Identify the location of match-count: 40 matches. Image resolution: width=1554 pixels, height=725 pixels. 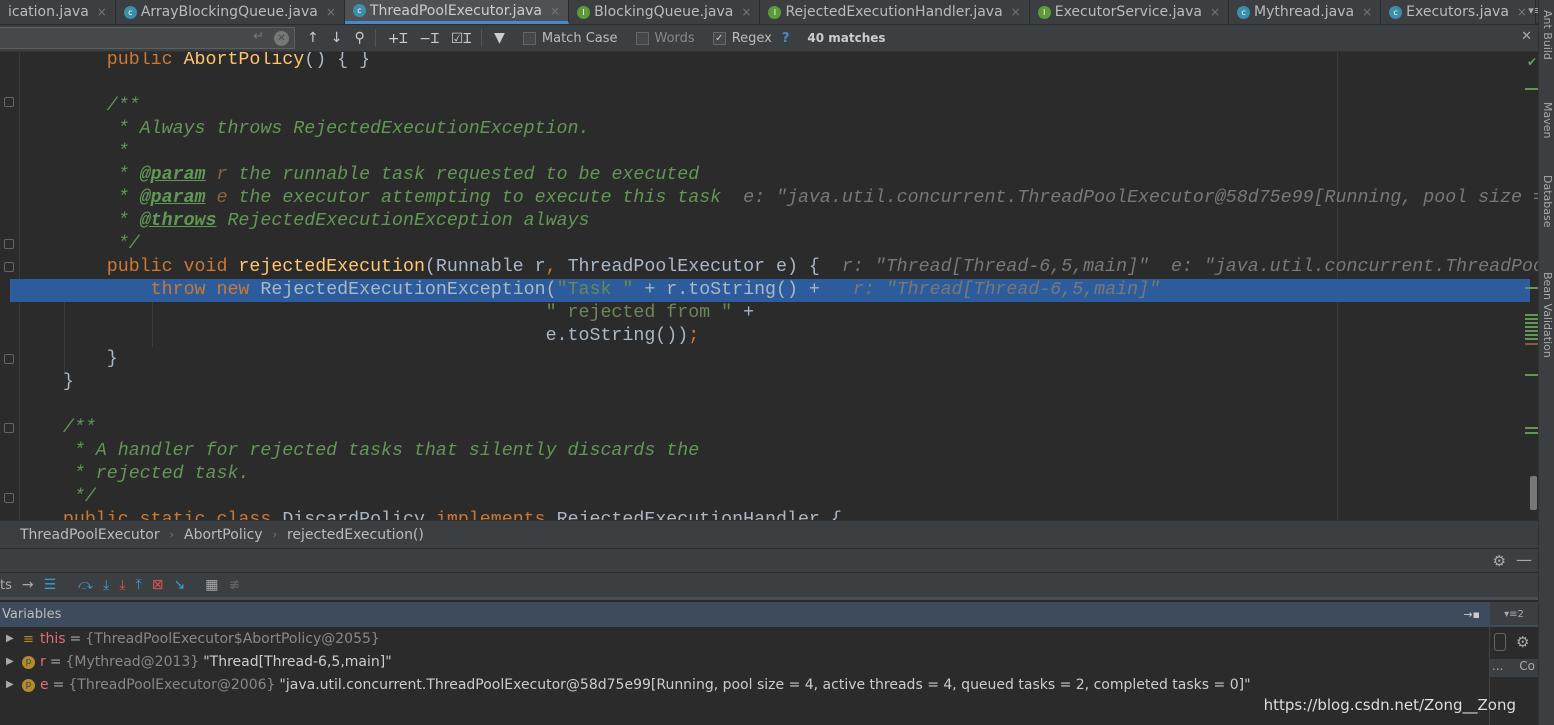
(846, 38).